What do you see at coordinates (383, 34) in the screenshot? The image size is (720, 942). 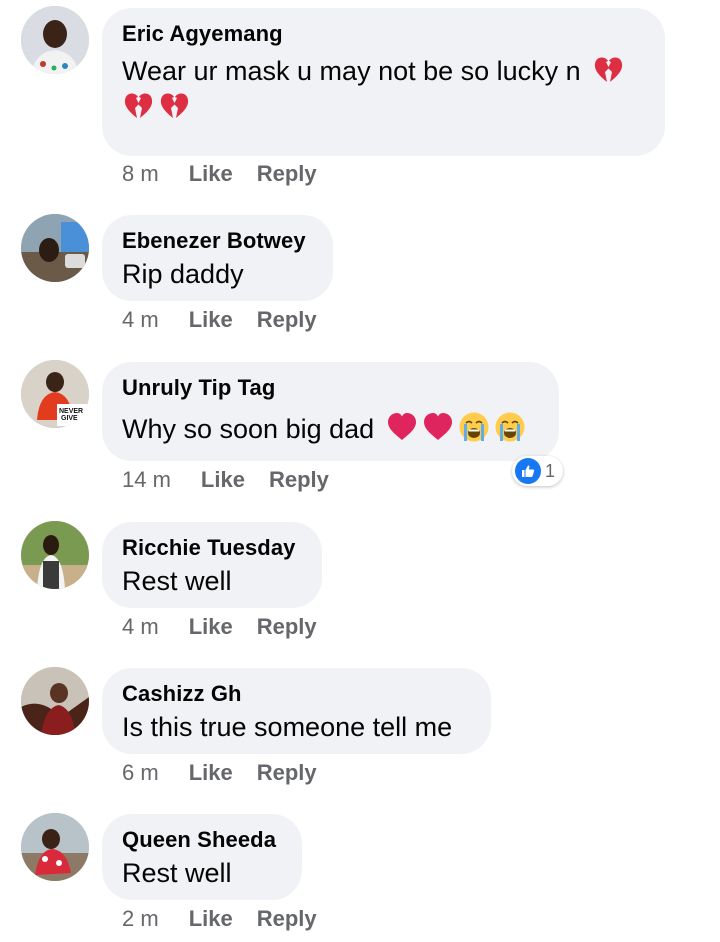 I see `comment-author: Eric Agyemang` at bounding box center [383, 34].